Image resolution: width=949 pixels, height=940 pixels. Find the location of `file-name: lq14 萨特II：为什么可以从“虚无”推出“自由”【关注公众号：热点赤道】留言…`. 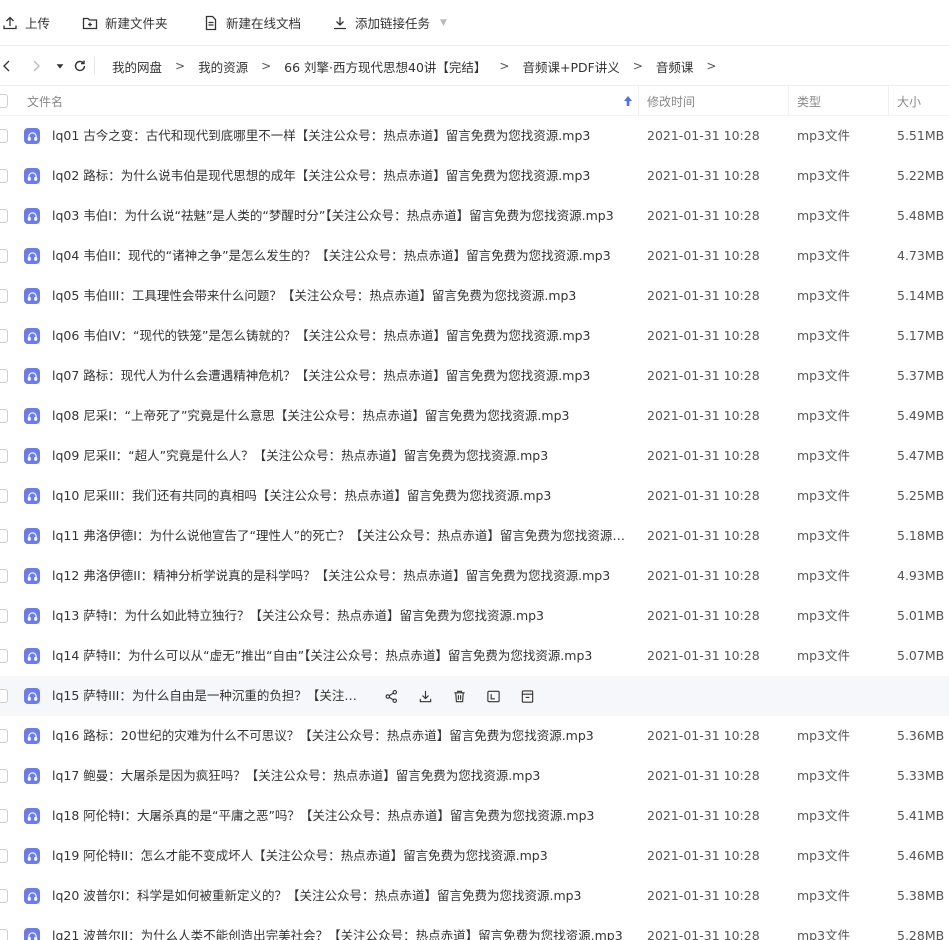

file-name: lq14 萨特II：为什么可以从“虚无”推出“自由”【关注公众号：热点赤道】留言… is located at coordinates (322, 656).